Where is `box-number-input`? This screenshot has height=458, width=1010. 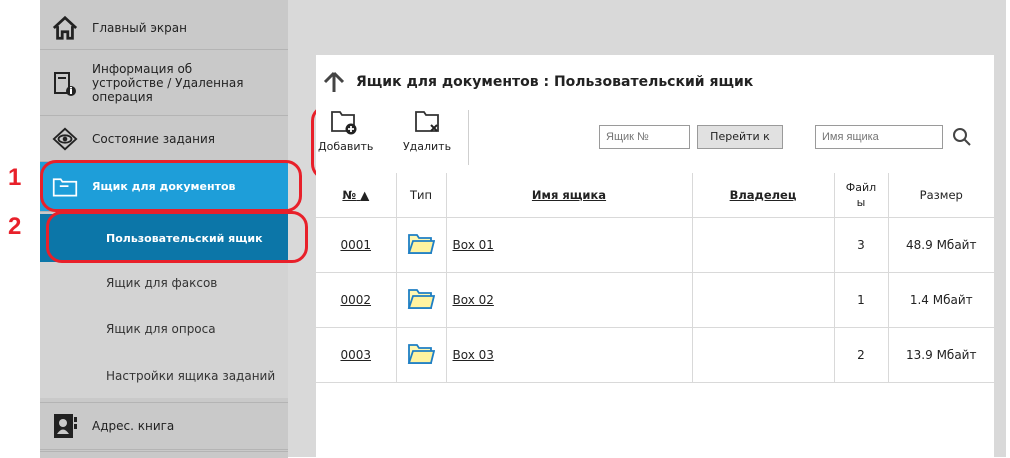
box-number-input is located at coordinates (644, 137).